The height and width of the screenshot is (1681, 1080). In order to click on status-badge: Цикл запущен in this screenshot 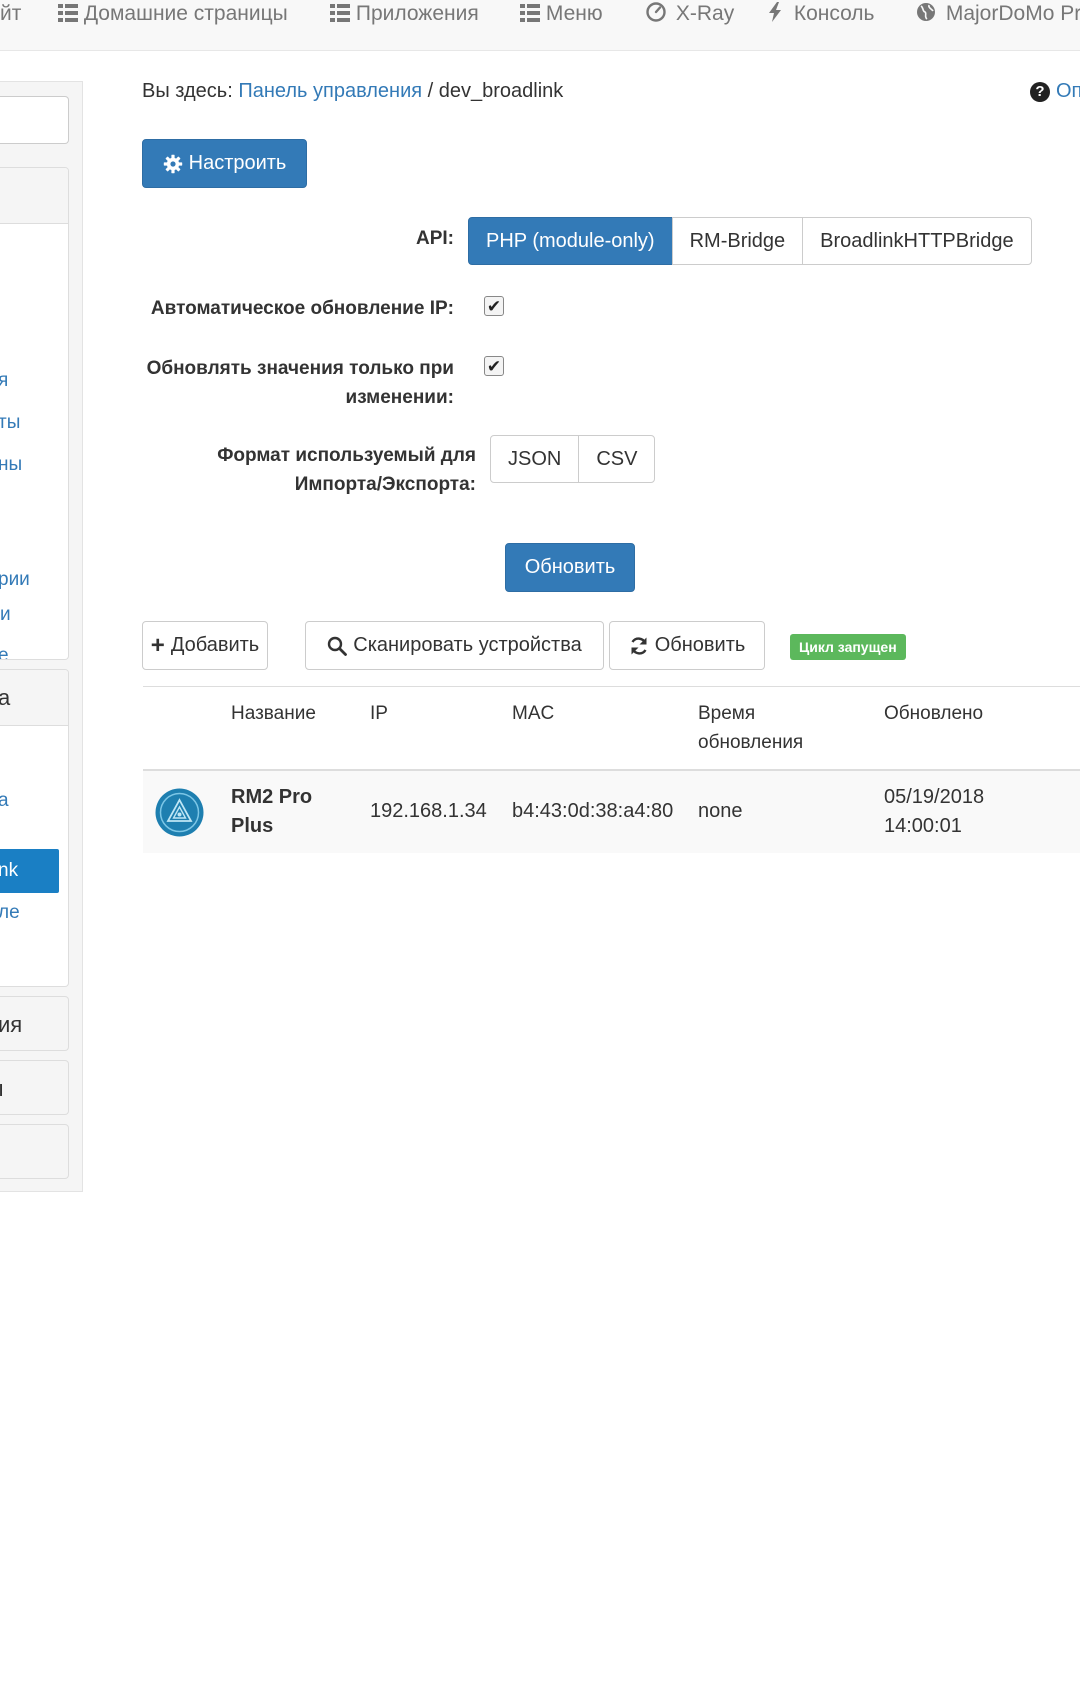, I will do `click(848, 647)`.